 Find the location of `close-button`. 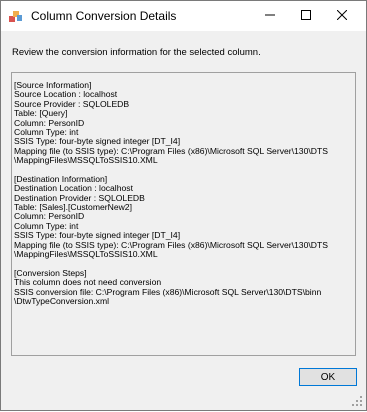

close-button is located at coordinates (342, 16).